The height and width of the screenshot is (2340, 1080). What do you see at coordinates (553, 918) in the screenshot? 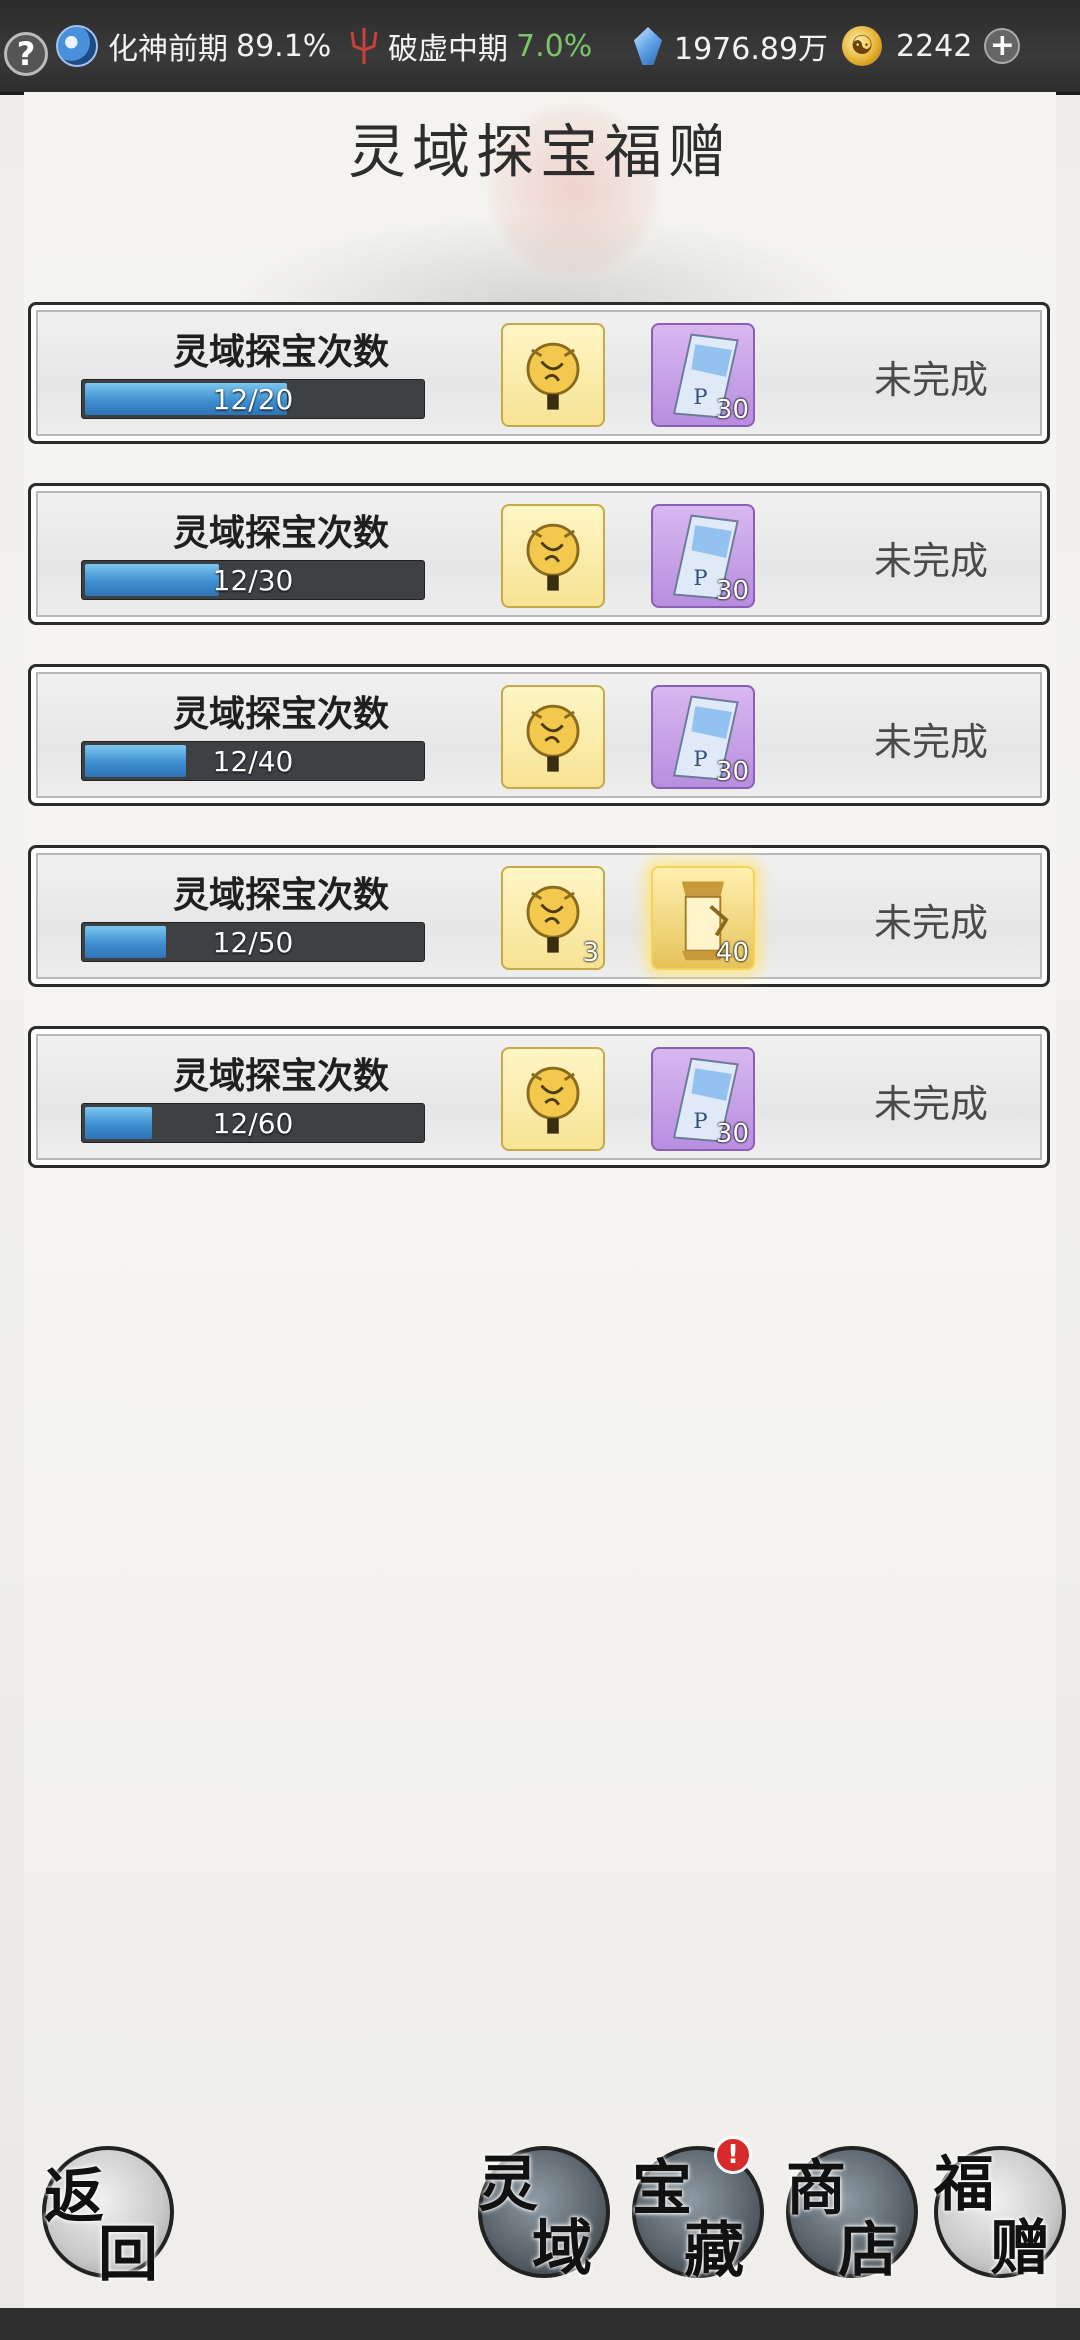
I see `lantern-icon: 3` at bounding box center [553, 918].